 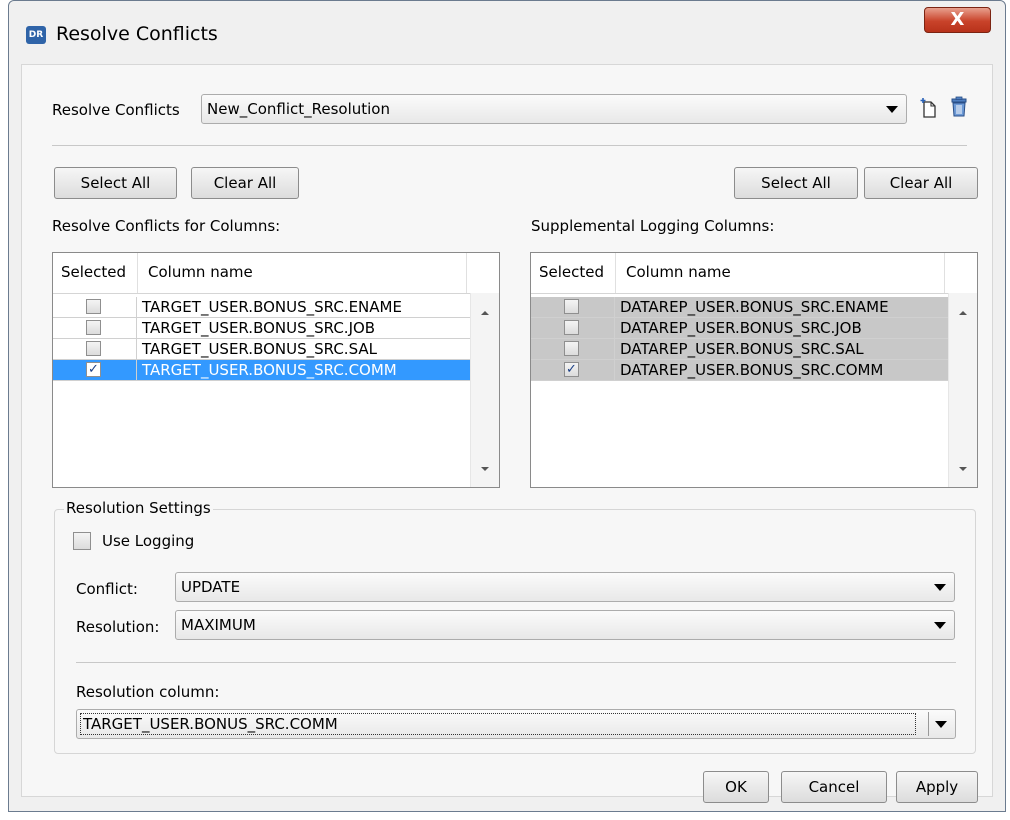 I want to click on resolution-value: MAXIMUM, so click(x=218, y=625).